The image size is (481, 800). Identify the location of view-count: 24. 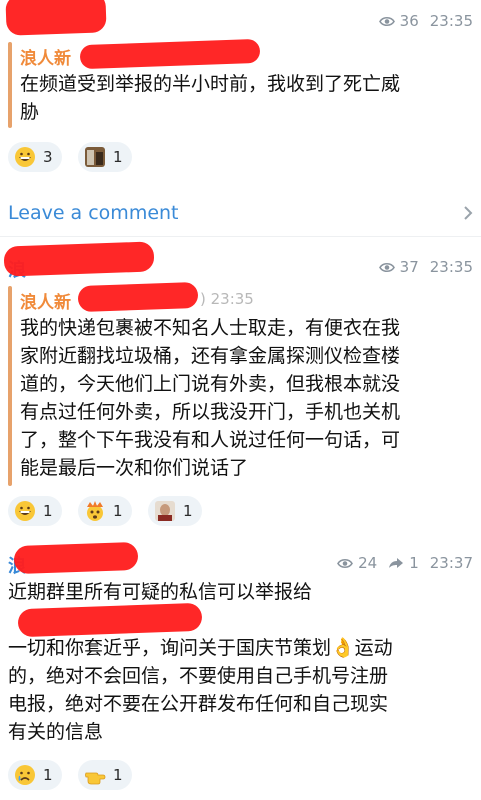
(368, 563).